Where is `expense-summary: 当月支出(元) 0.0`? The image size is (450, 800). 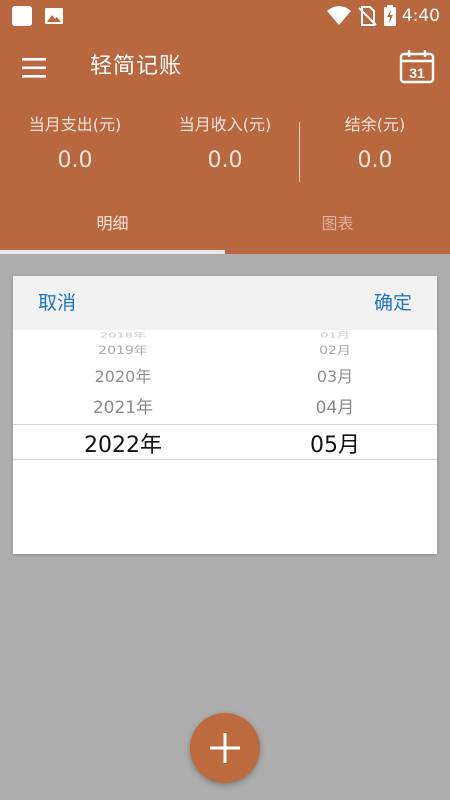
expense-summary: 当月支出(元) 0.0 is located at coordinates (75, 143).